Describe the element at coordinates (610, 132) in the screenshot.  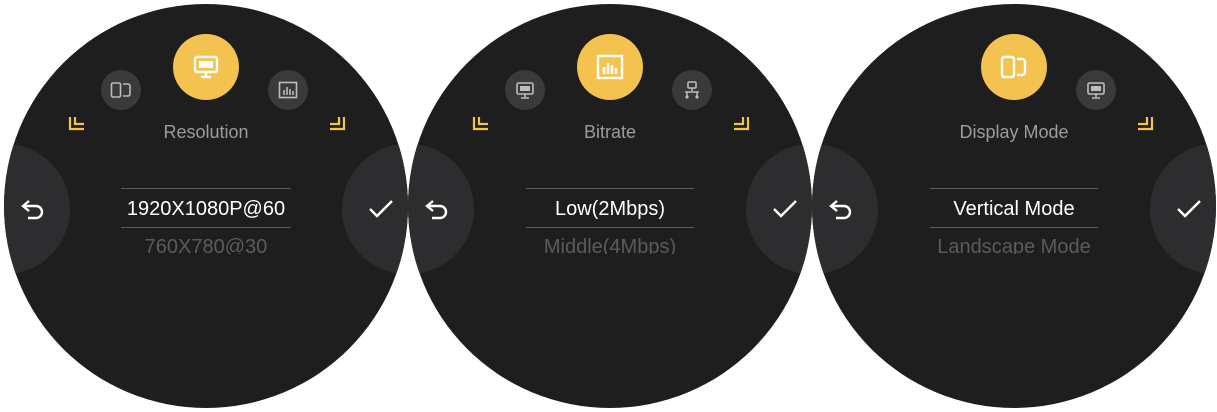
I see `screen-title: Bitrate` at that location.